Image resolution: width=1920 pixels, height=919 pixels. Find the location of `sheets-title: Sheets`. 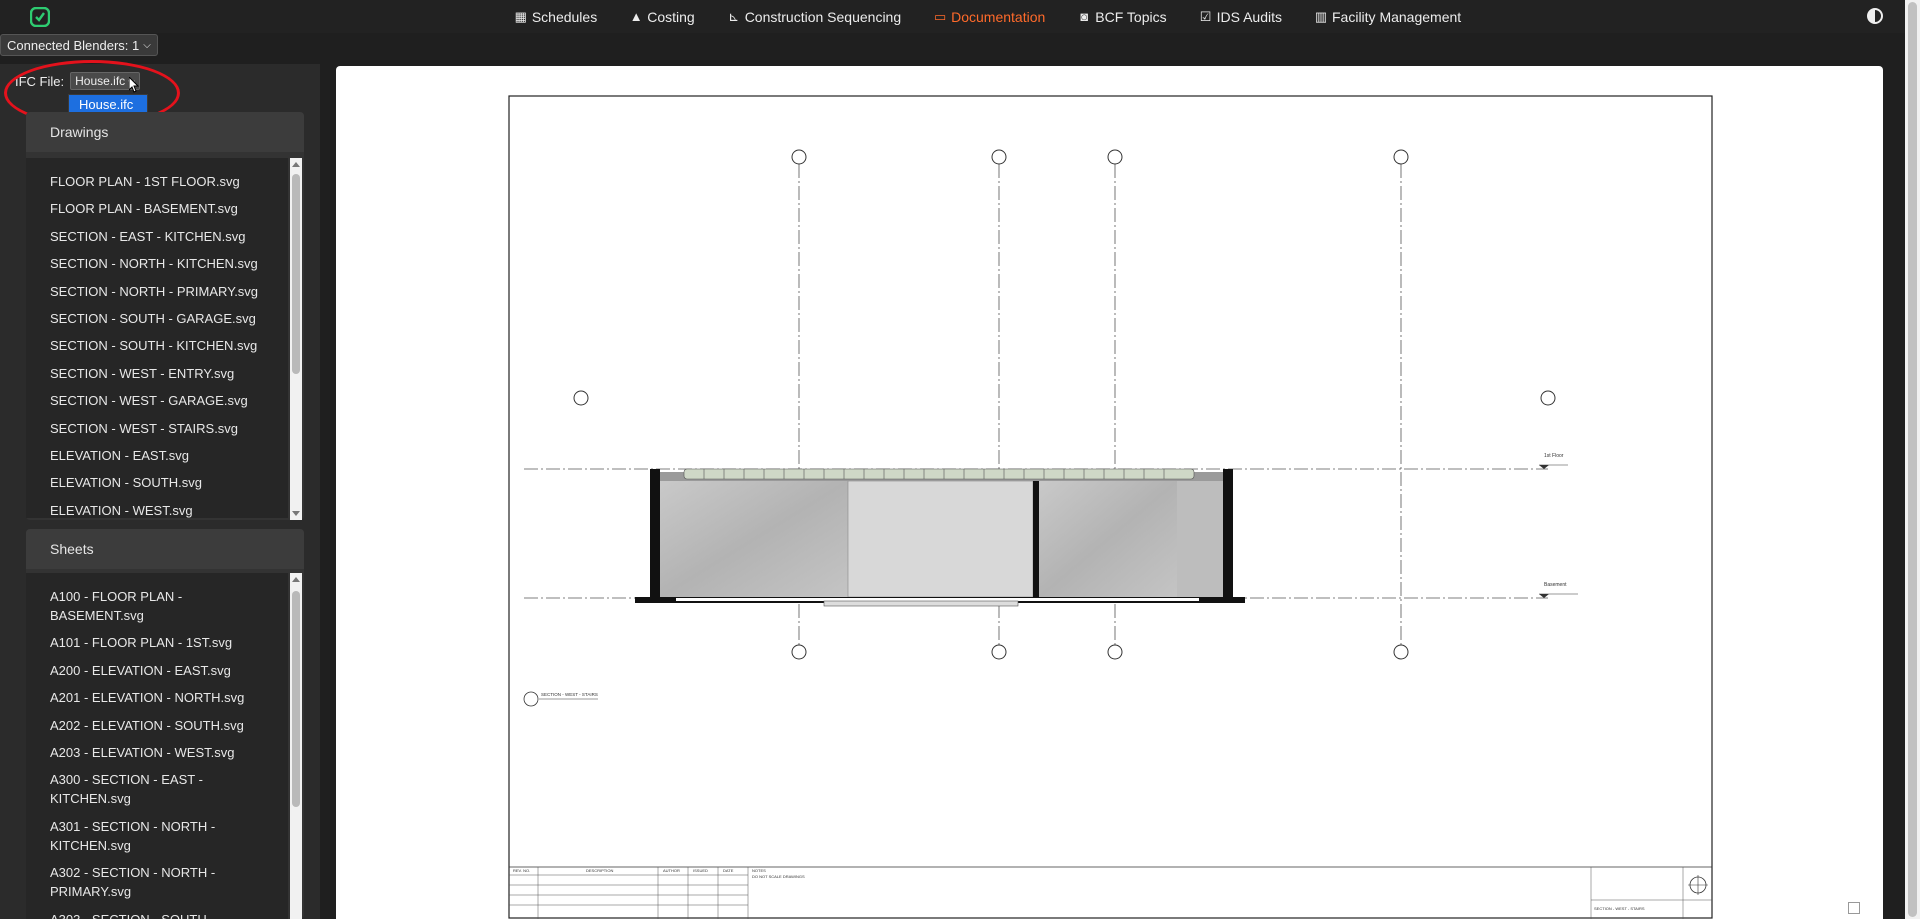

sheets-title: Sheets is located at coordinates (165, 549).